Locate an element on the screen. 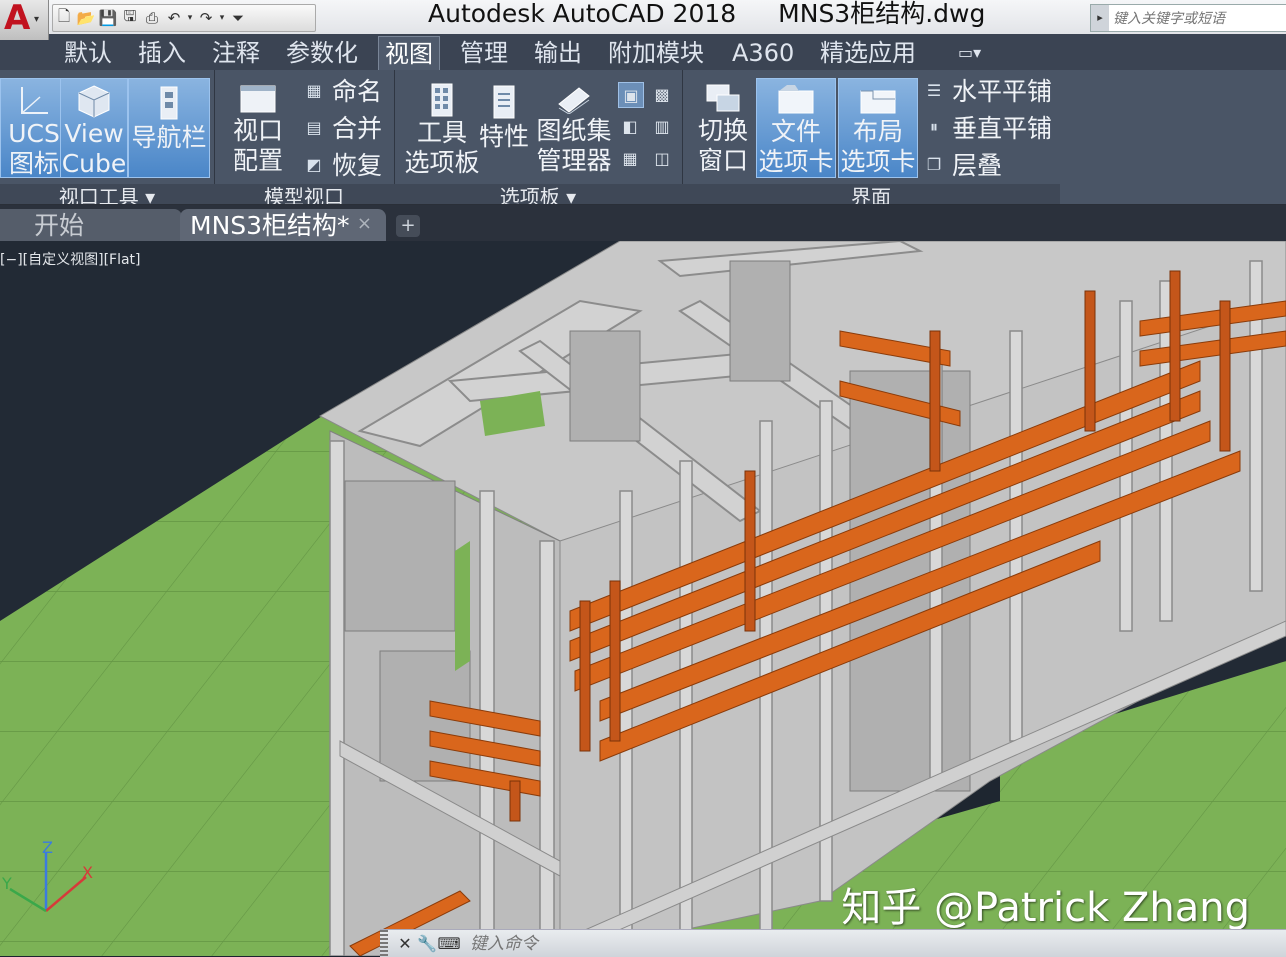 Image resolution: width=1286 pixels, height=957 pixels. panel-title-interface: 界面 is located at coordinates (871, 194).